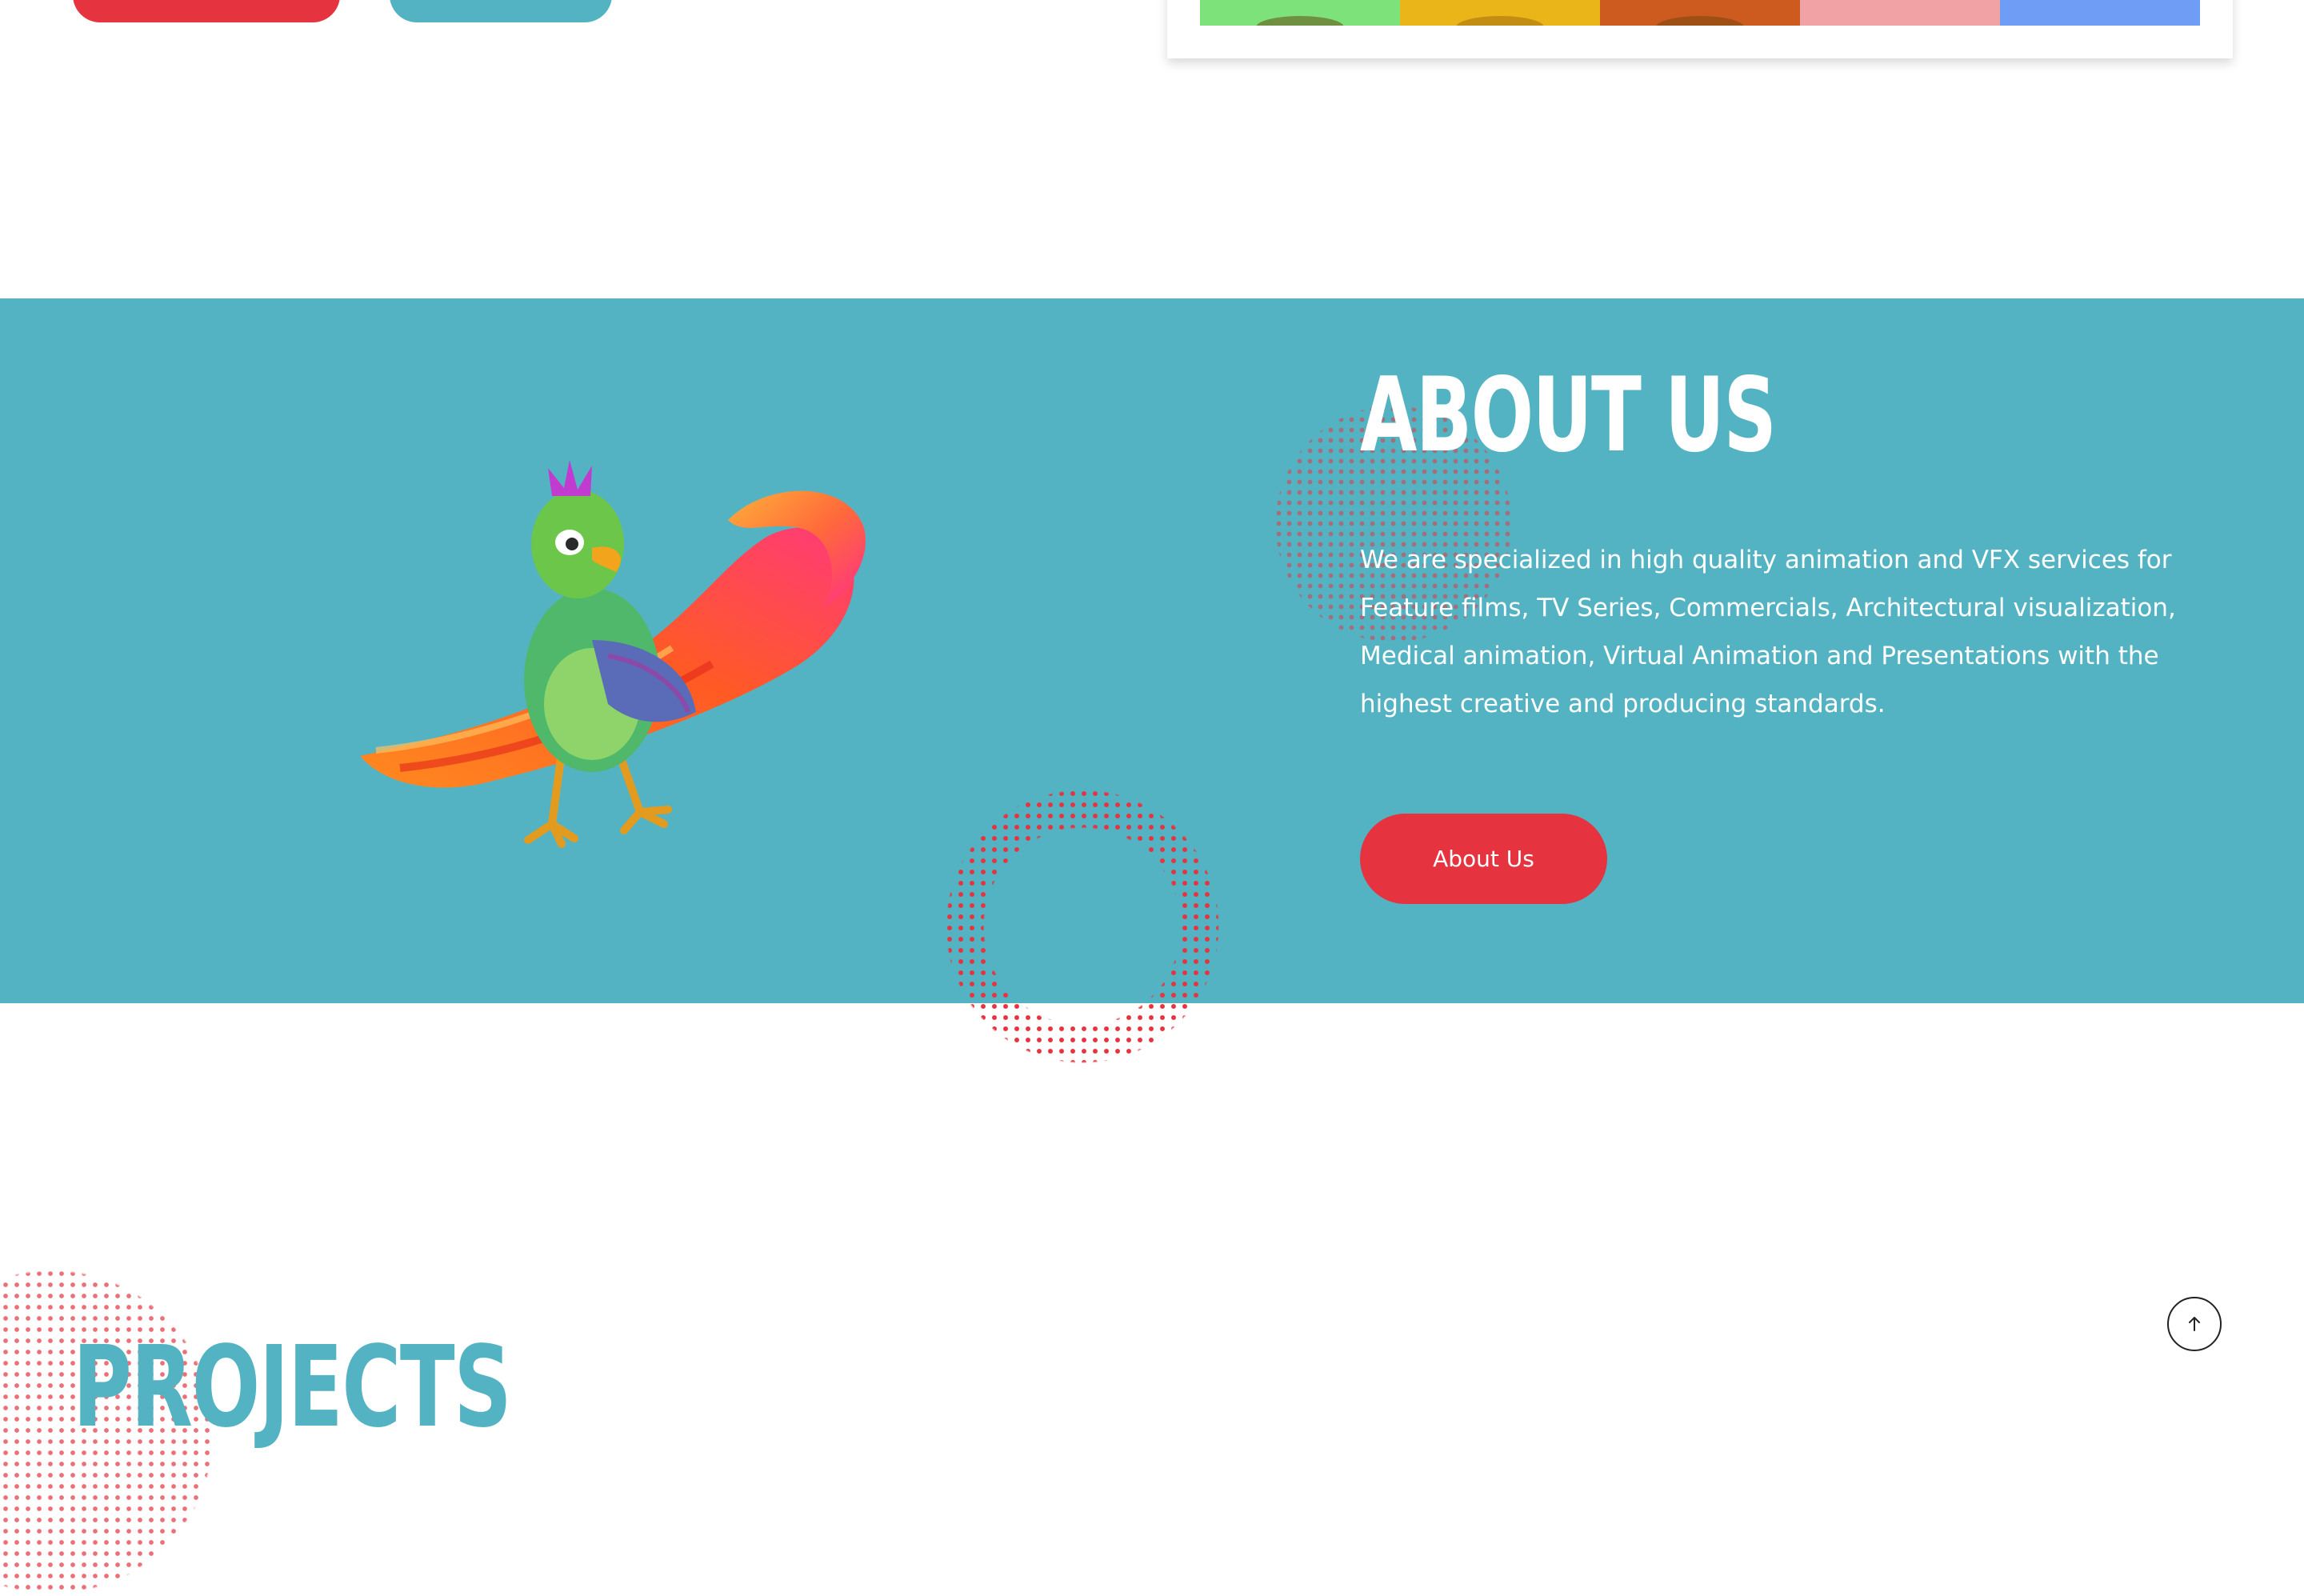 Image resolution: width=2304 pixels, height=1596 pixels. I want to click on scroll-to-top-button, so click(2194, 1324).